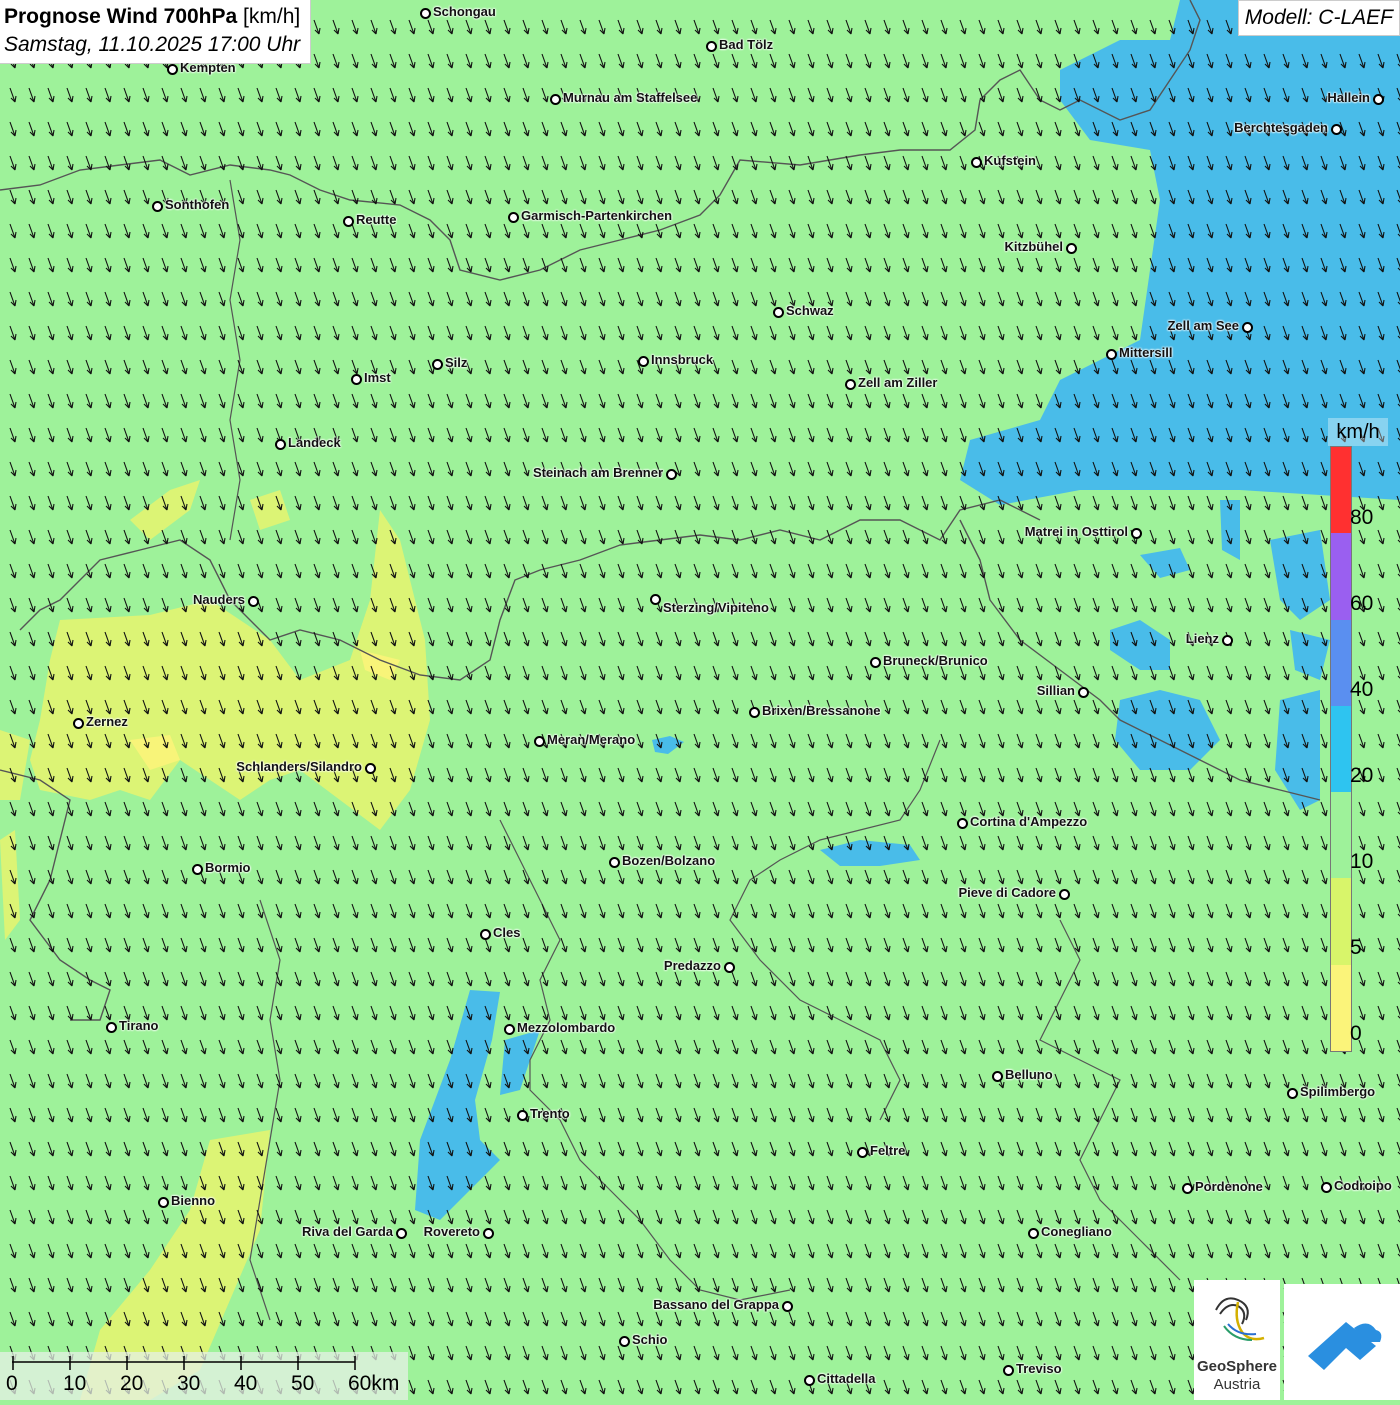 This screenshot has height=1405, width=1400. I want to click on legend-label: 0, so click(1356, 1033).